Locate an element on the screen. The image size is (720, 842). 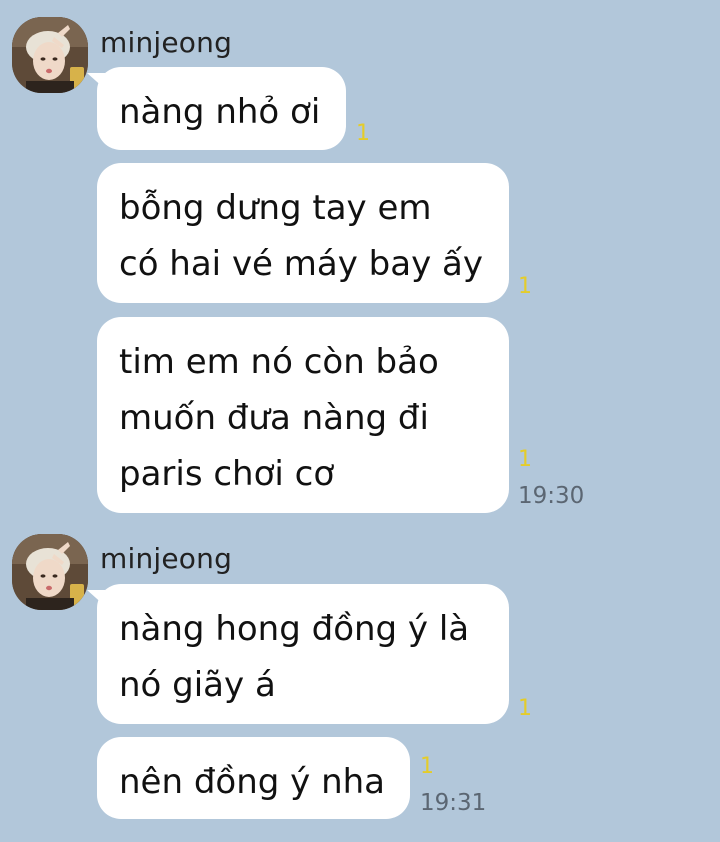
message-timestamp: 19:31 is located at coordinates (453, 803).